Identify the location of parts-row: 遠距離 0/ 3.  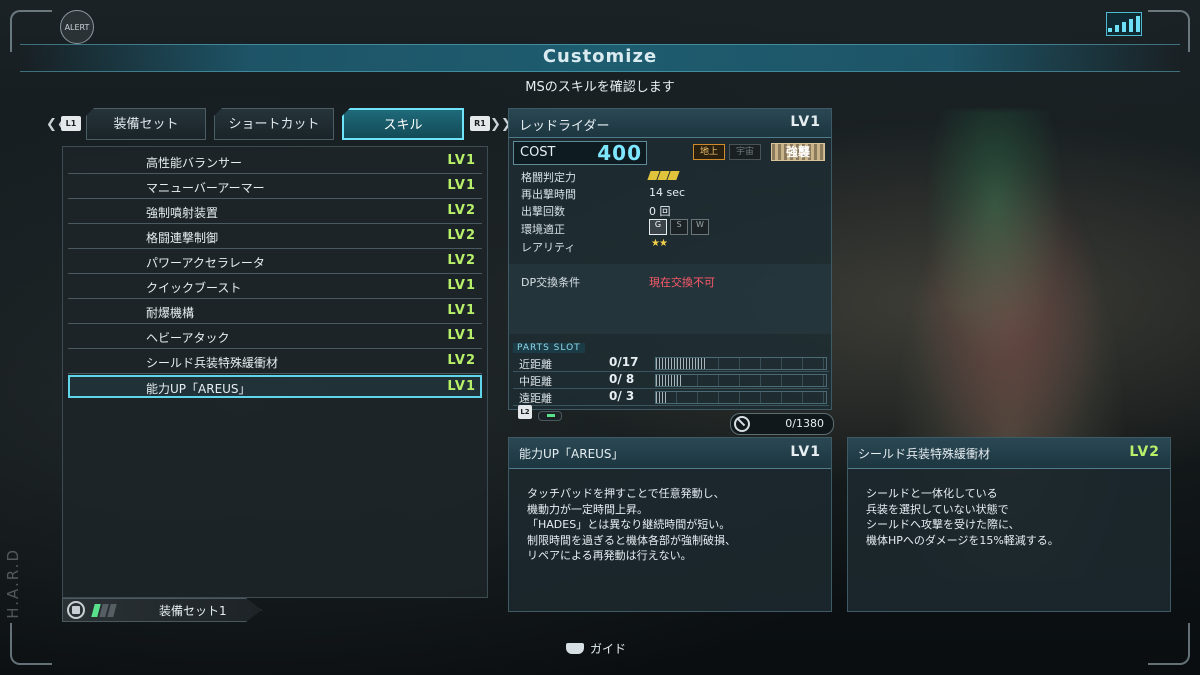
(671, 397).